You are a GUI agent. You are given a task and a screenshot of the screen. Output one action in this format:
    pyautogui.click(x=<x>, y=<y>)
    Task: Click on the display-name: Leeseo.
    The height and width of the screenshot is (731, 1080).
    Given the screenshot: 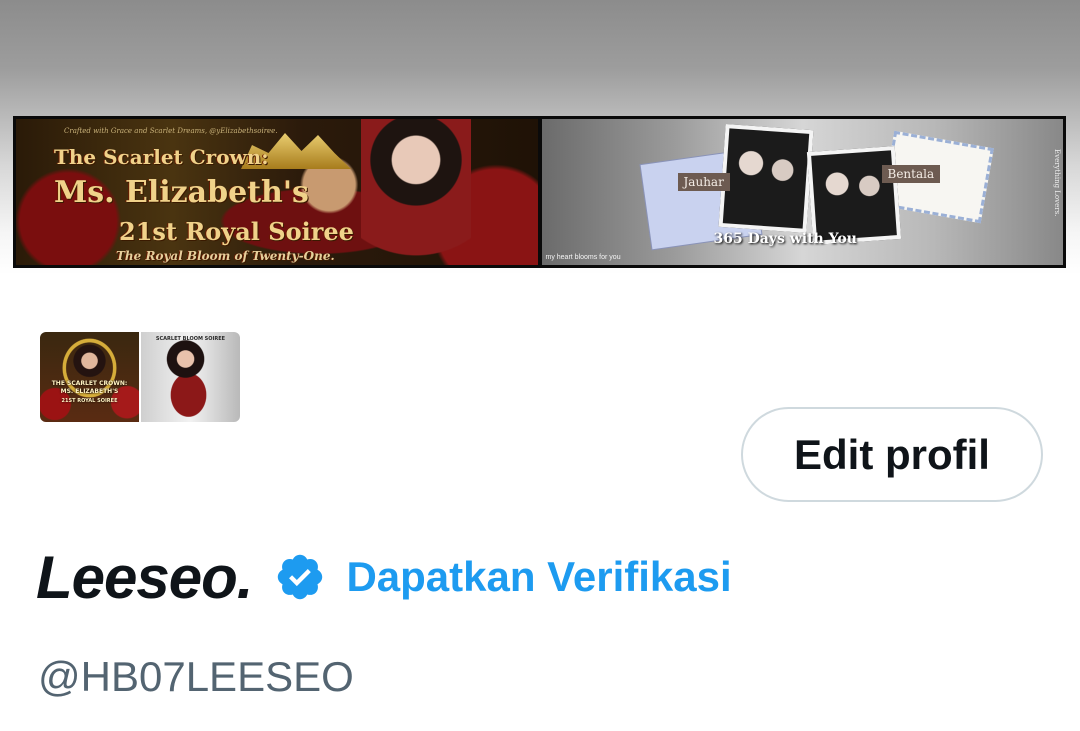 What is the action you would take?
    pyautogui.click(x=144, y=577)
    